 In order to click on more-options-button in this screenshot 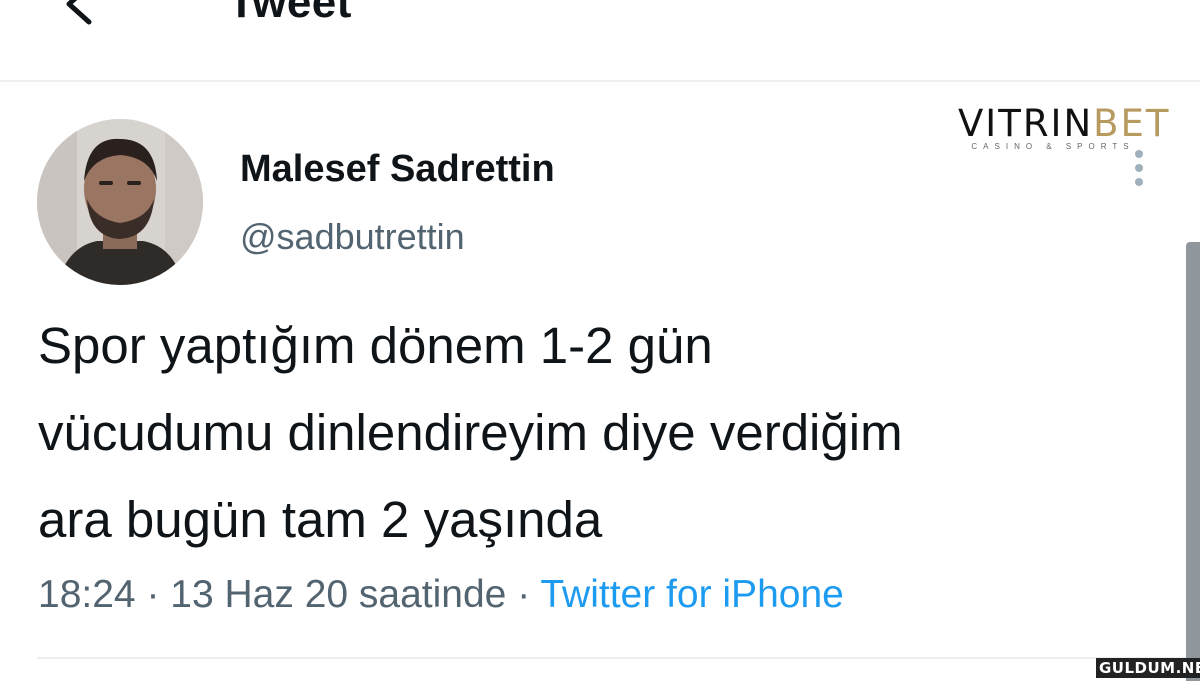, I will do `click(1139, 170)`.